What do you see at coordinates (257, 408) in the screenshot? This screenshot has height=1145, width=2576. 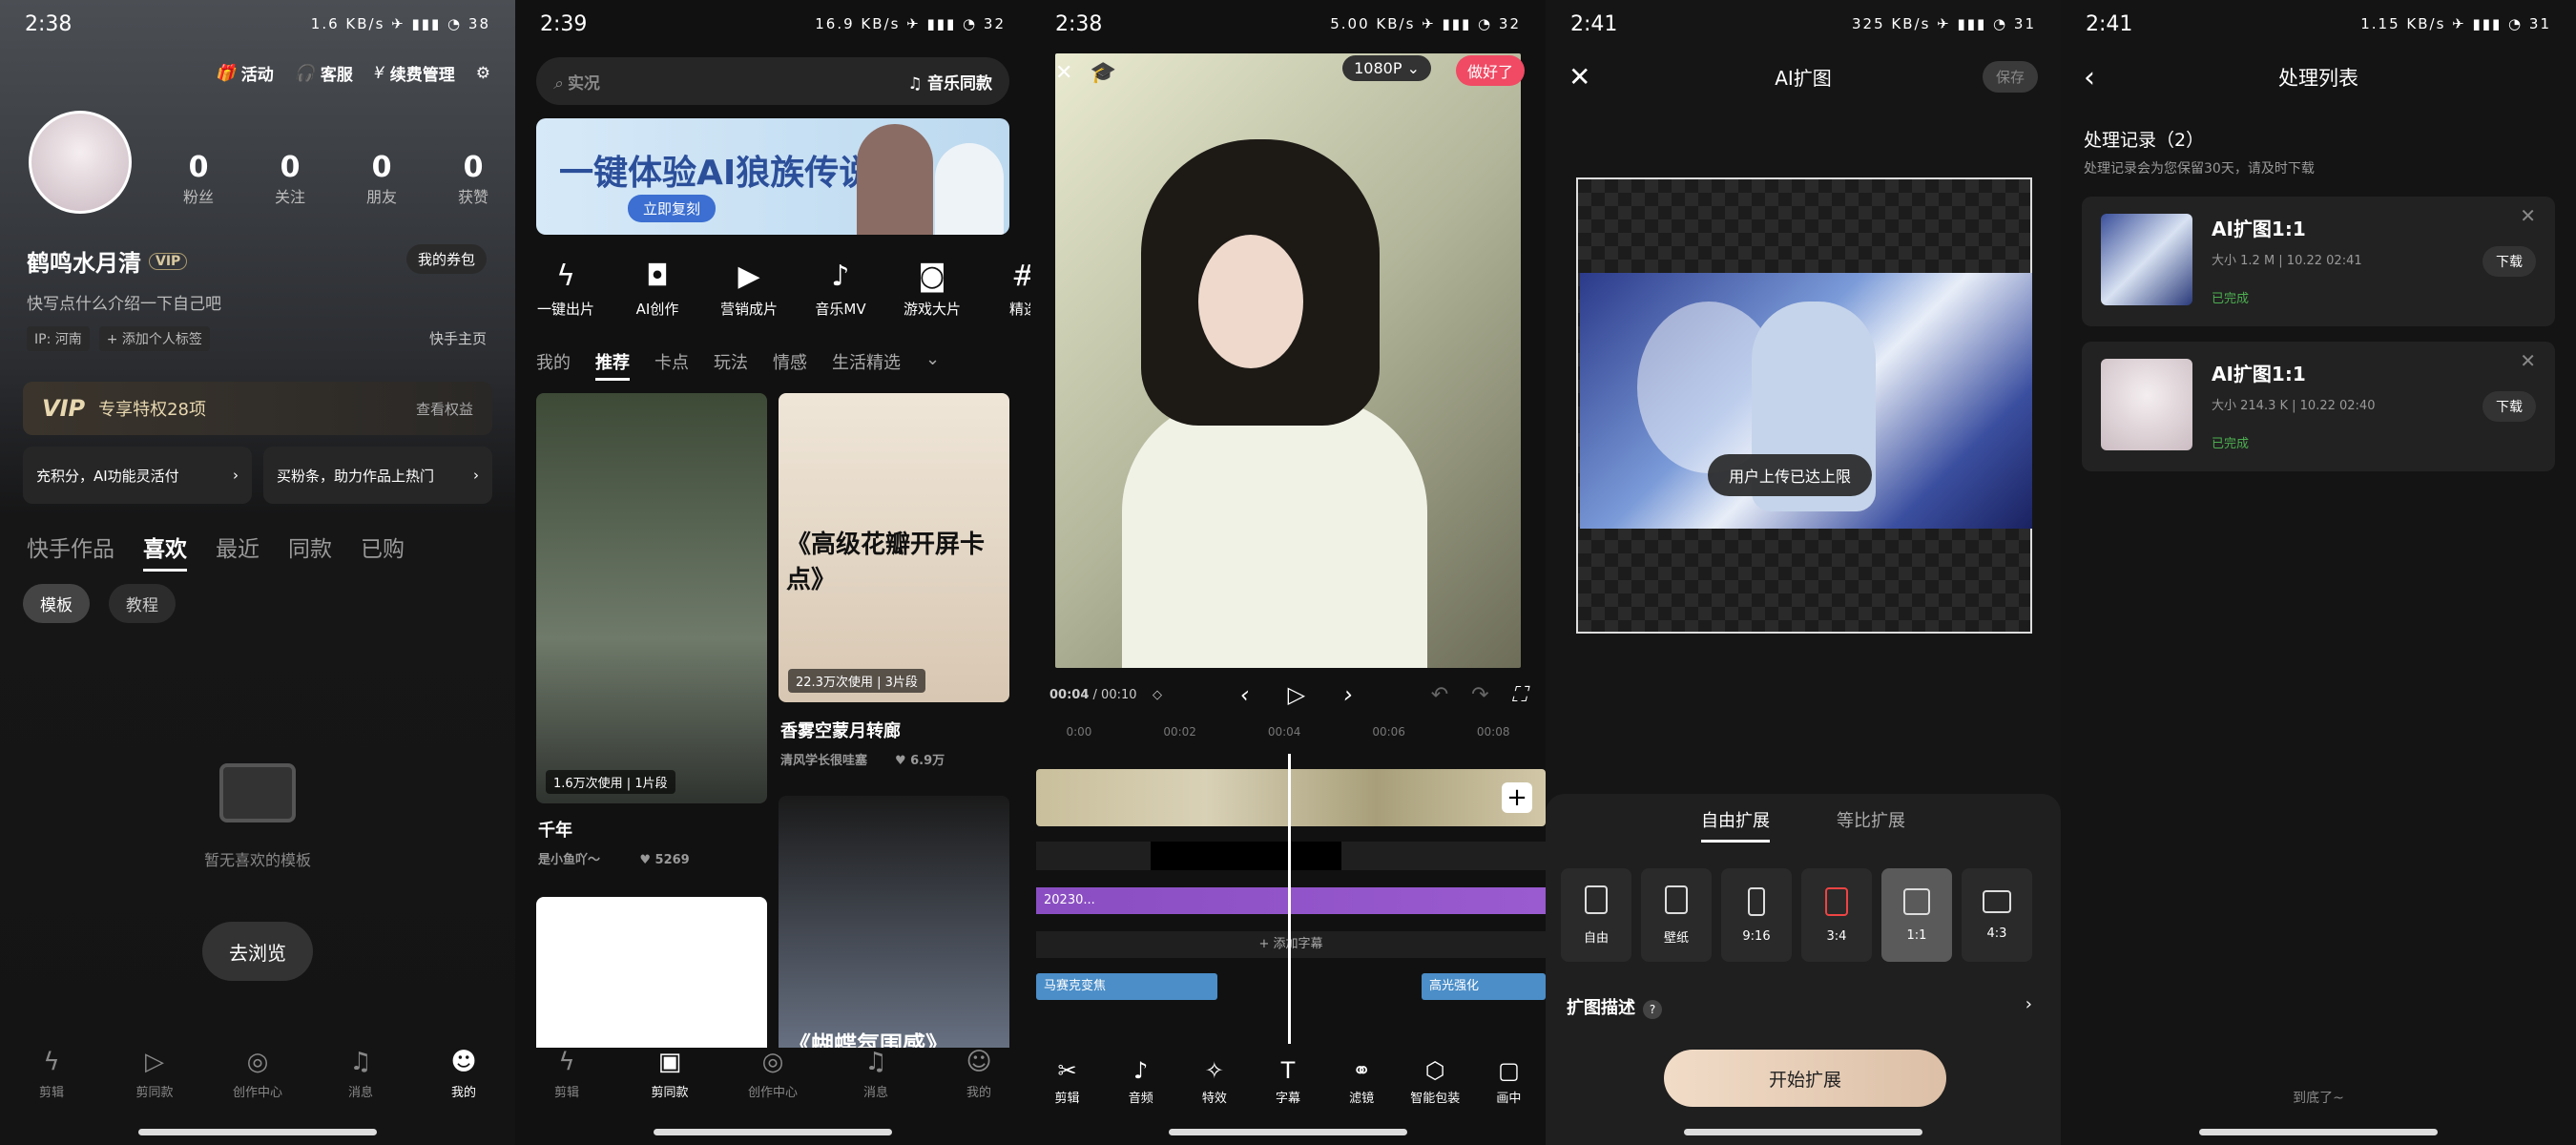 I see `vip-bar: VIP 专享特权28项 查看权益` at bounding box center [257, 408].